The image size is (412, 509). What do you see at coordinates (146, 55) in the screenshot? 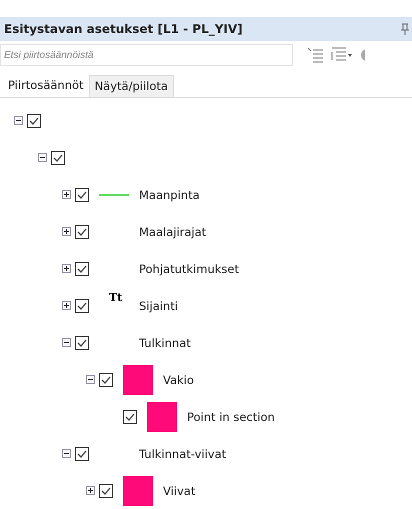
I see `search-field: Etsi piirtosäännöistä` at bounding box center [146, 55].